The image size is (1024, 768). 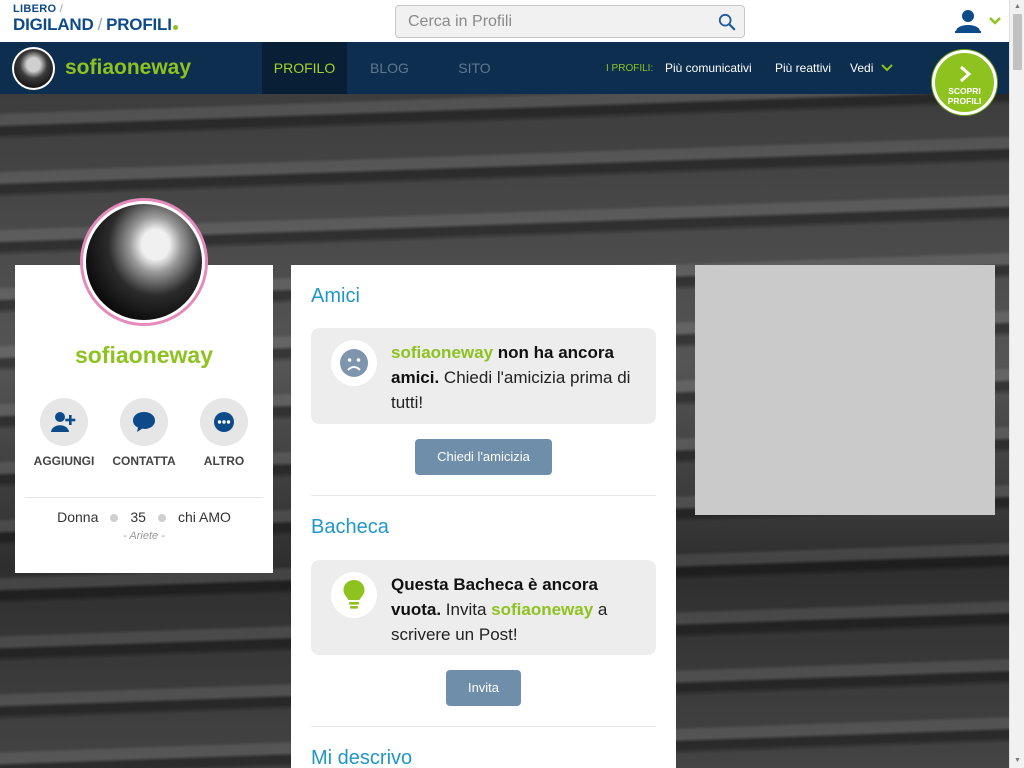 What do you see at coordinates (335, 296) in the screenshot?
I see `friends-title: Amici` at bounding box center [335, 296].